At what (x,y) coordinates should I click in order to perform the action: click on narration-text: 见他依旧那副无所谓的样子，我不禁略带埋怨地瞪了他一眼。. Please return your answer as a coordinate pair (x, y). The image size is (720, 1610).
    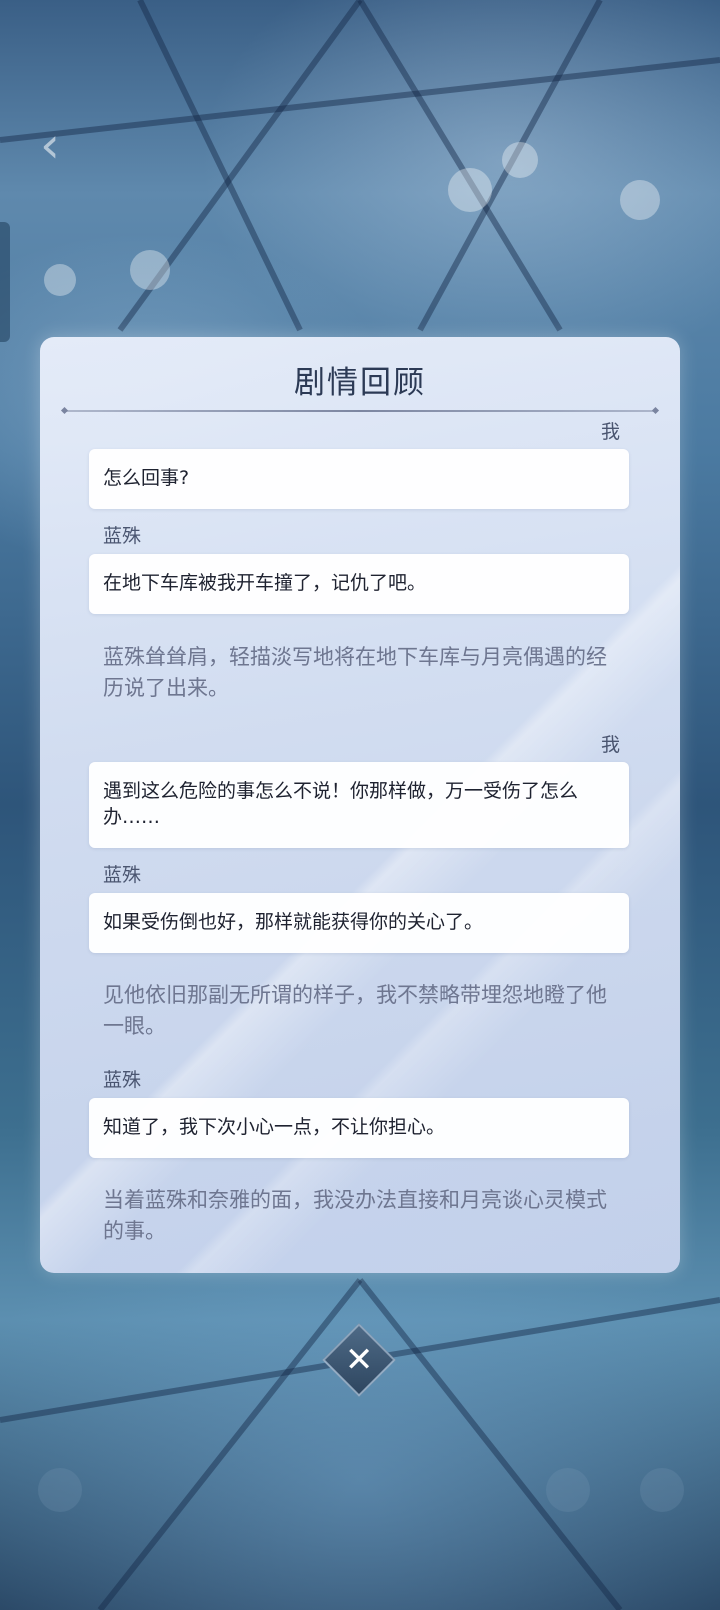
    Looking at the image, I should click on (355, 1010).